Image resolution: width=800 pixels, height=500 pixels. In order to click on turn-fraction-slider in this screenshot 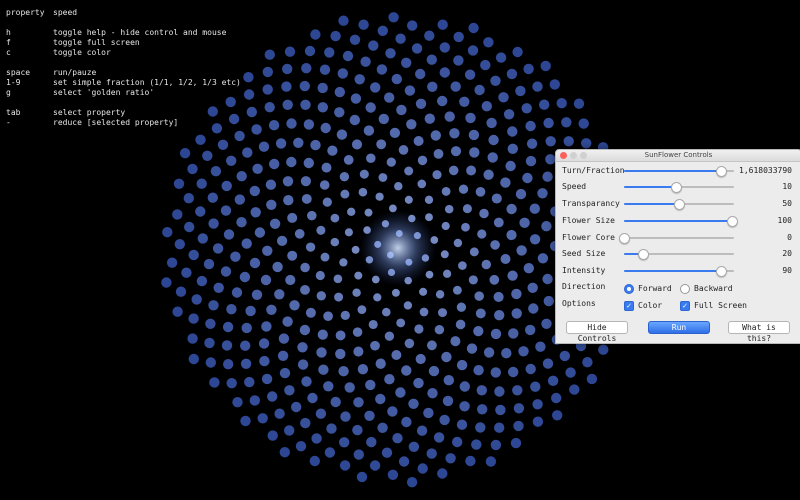, I will do `click(679, 171)`.